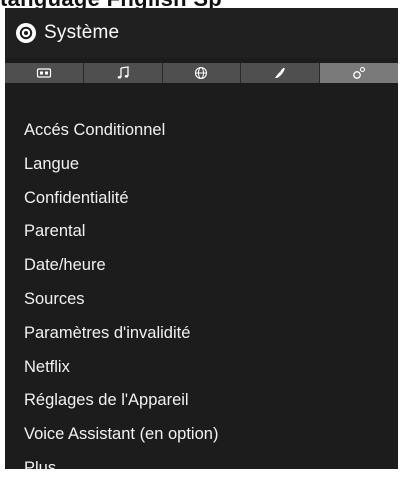 Image resolution: width=402 pixels, height=481 pixels. Describe the element at coordinates (201, 401) in the screenshot. I see `menu-item-device-settings: Réglages de l'Appareil` at that location.